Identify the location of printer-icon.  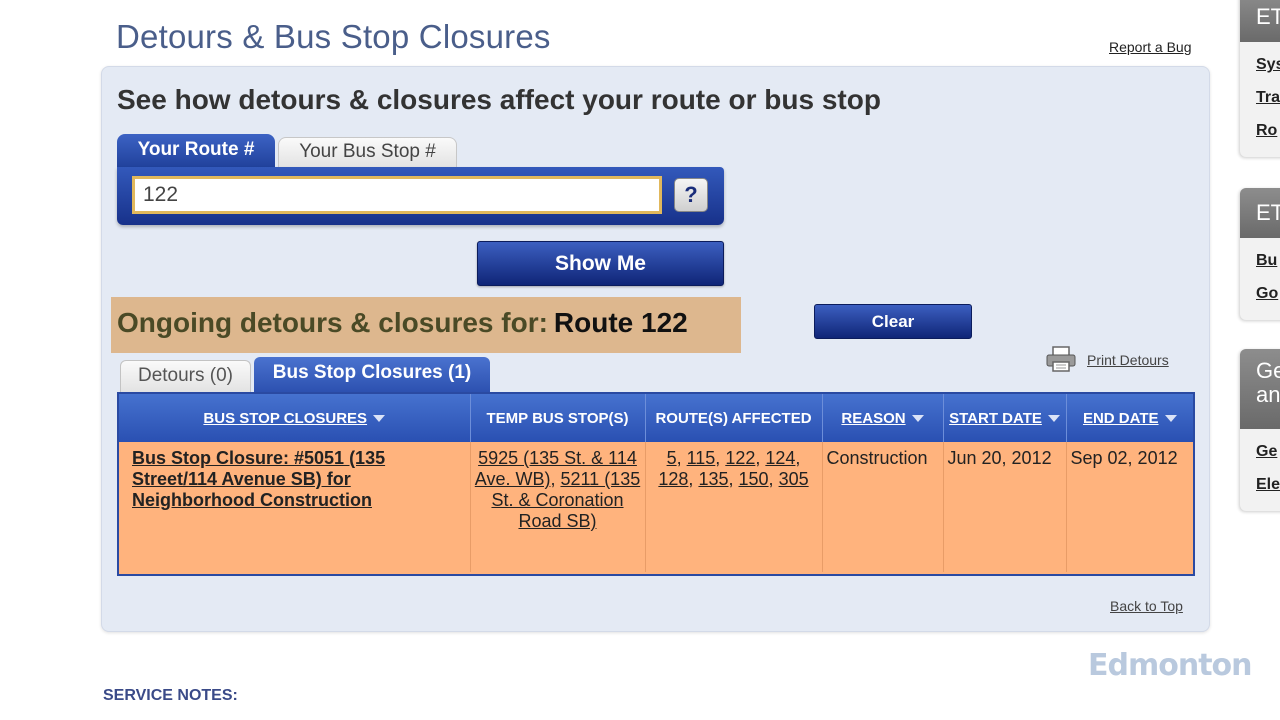
(1061, 359).